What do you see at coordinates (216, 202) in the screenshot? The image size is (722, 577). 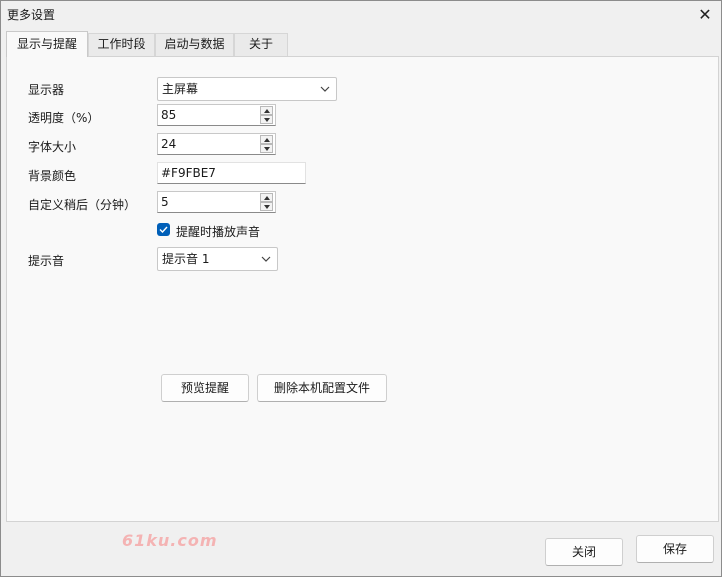 I see `snooze-stepper: 5` at bounding box center [216, 202].